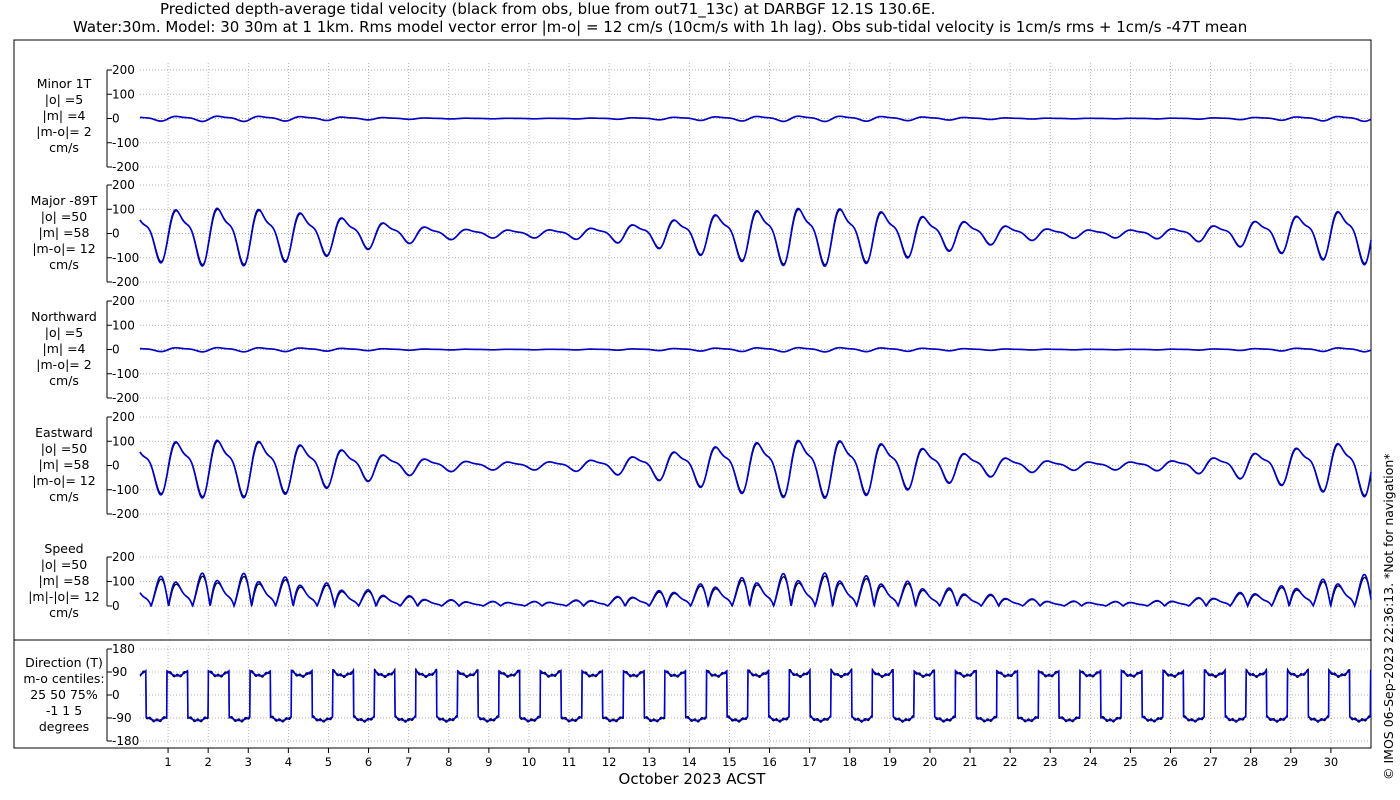 The image size is (1400, 800). Describe the element at coordinates (64, 332) in the screenshot. I see `panel-label: |o| =5` at that location.